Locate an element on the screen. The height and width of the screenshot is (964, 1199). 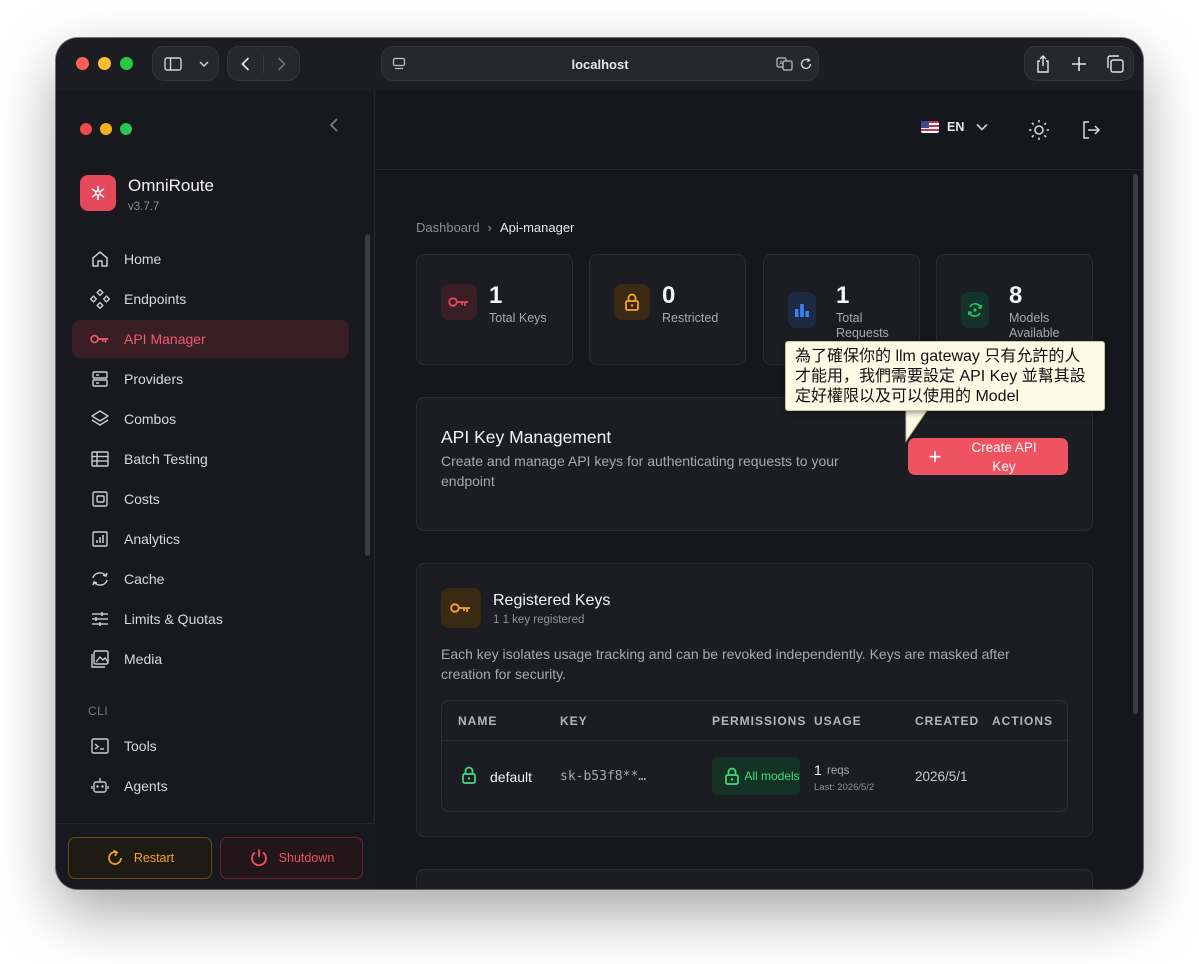
management-title: API Key Management is located at coordinates (526, 437).